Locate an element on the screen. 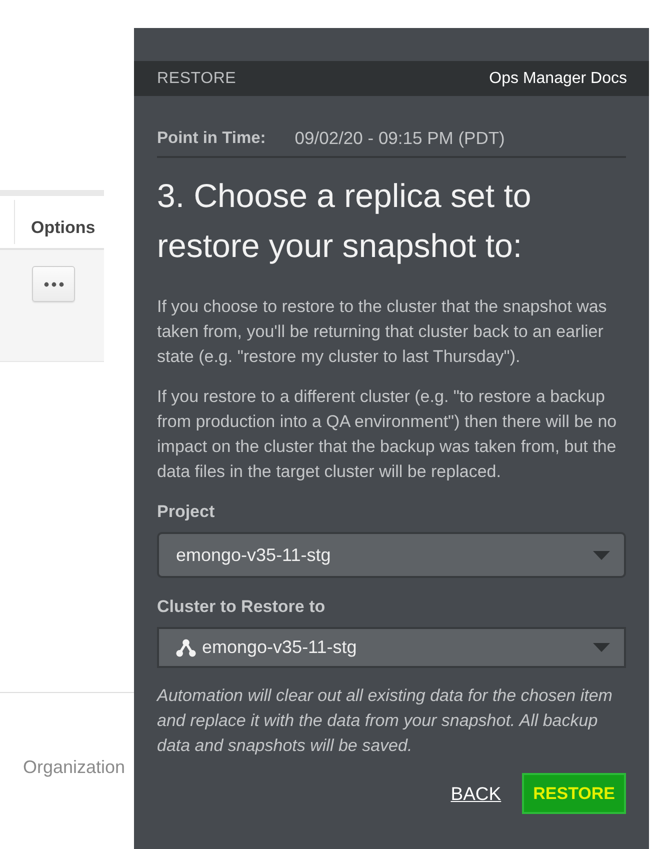 This screenshot has height=849, width=651. footer-link: Organization is located at coordinates (74, 767).